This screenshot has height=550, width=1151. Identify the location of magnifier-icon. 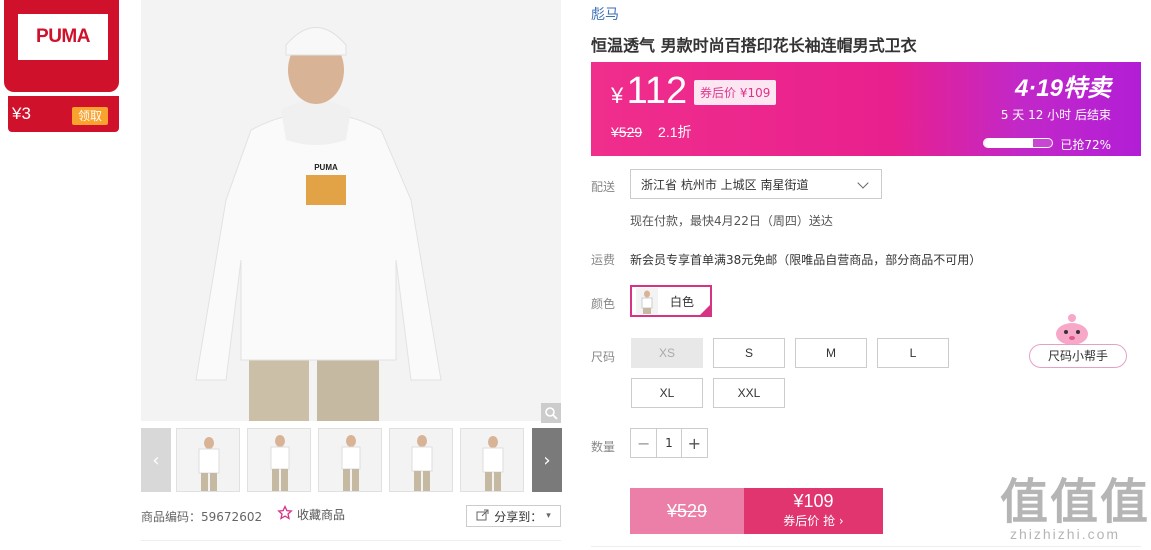
(551, 413).